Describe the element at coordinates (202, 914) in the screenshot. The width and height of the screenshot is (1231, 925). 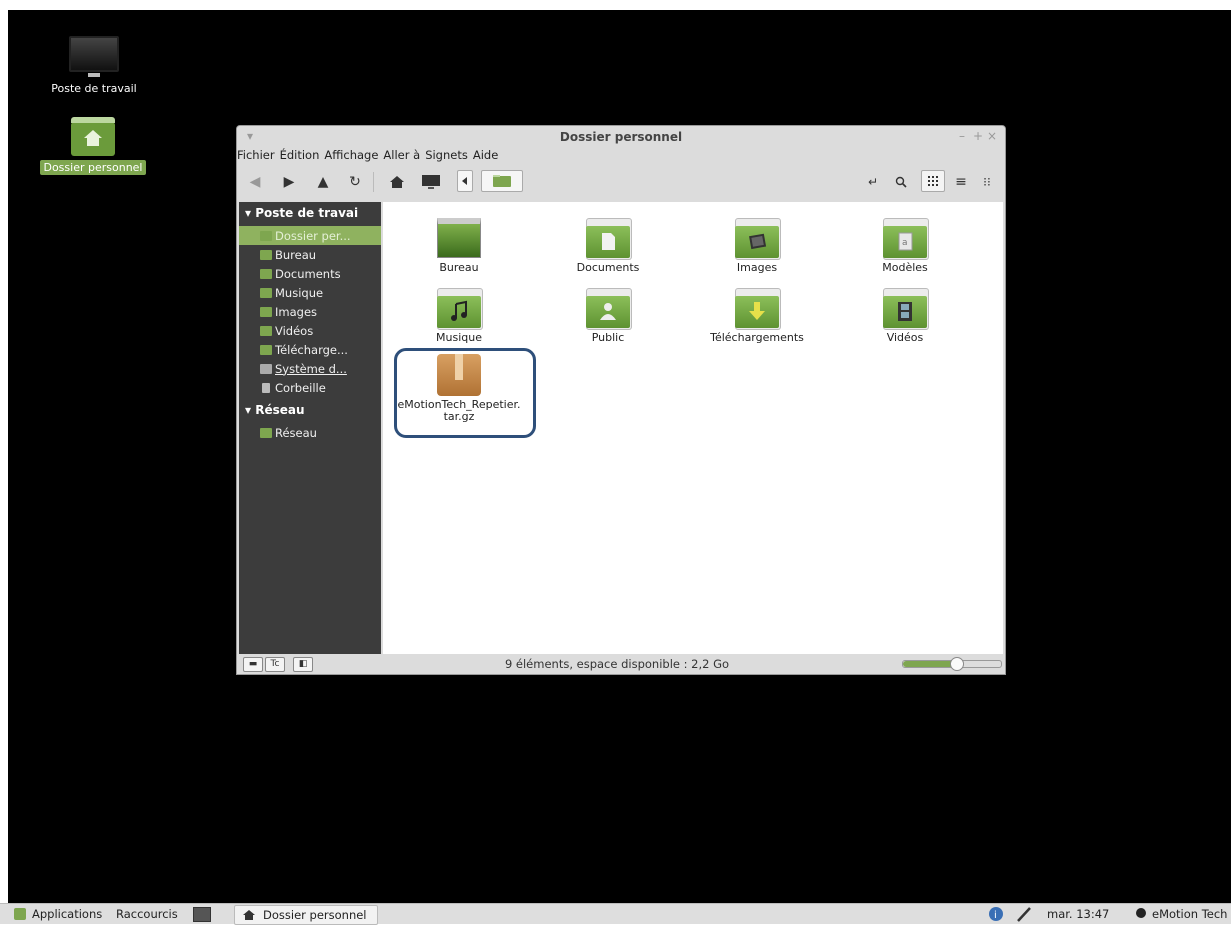
I see `show-desktop-icon` at that location.